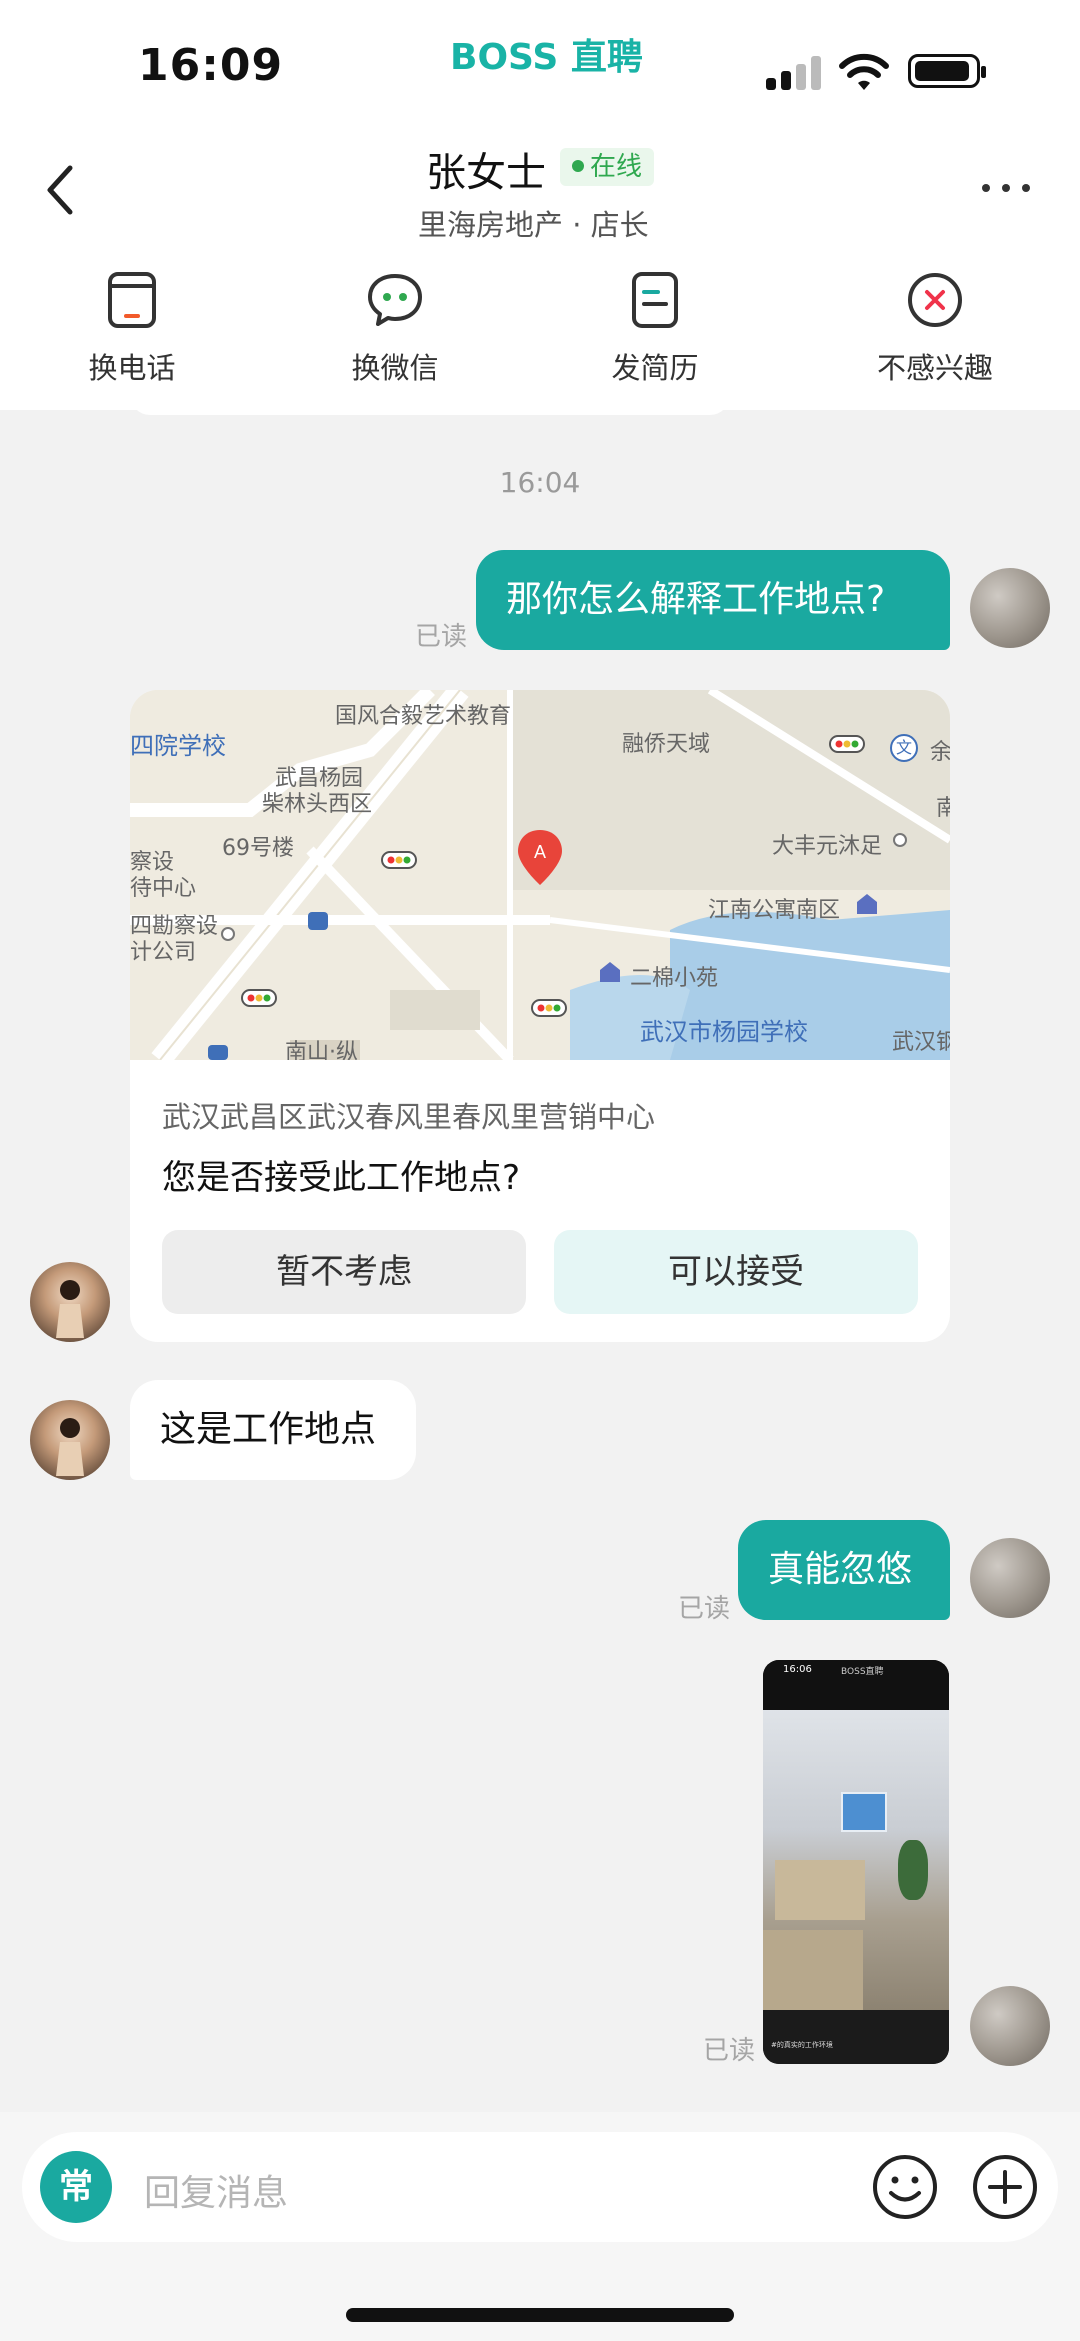  What do you see at coordinates (655, 300) in the screenshot?
I see `resume-icon` at bounding box center [655, 300].